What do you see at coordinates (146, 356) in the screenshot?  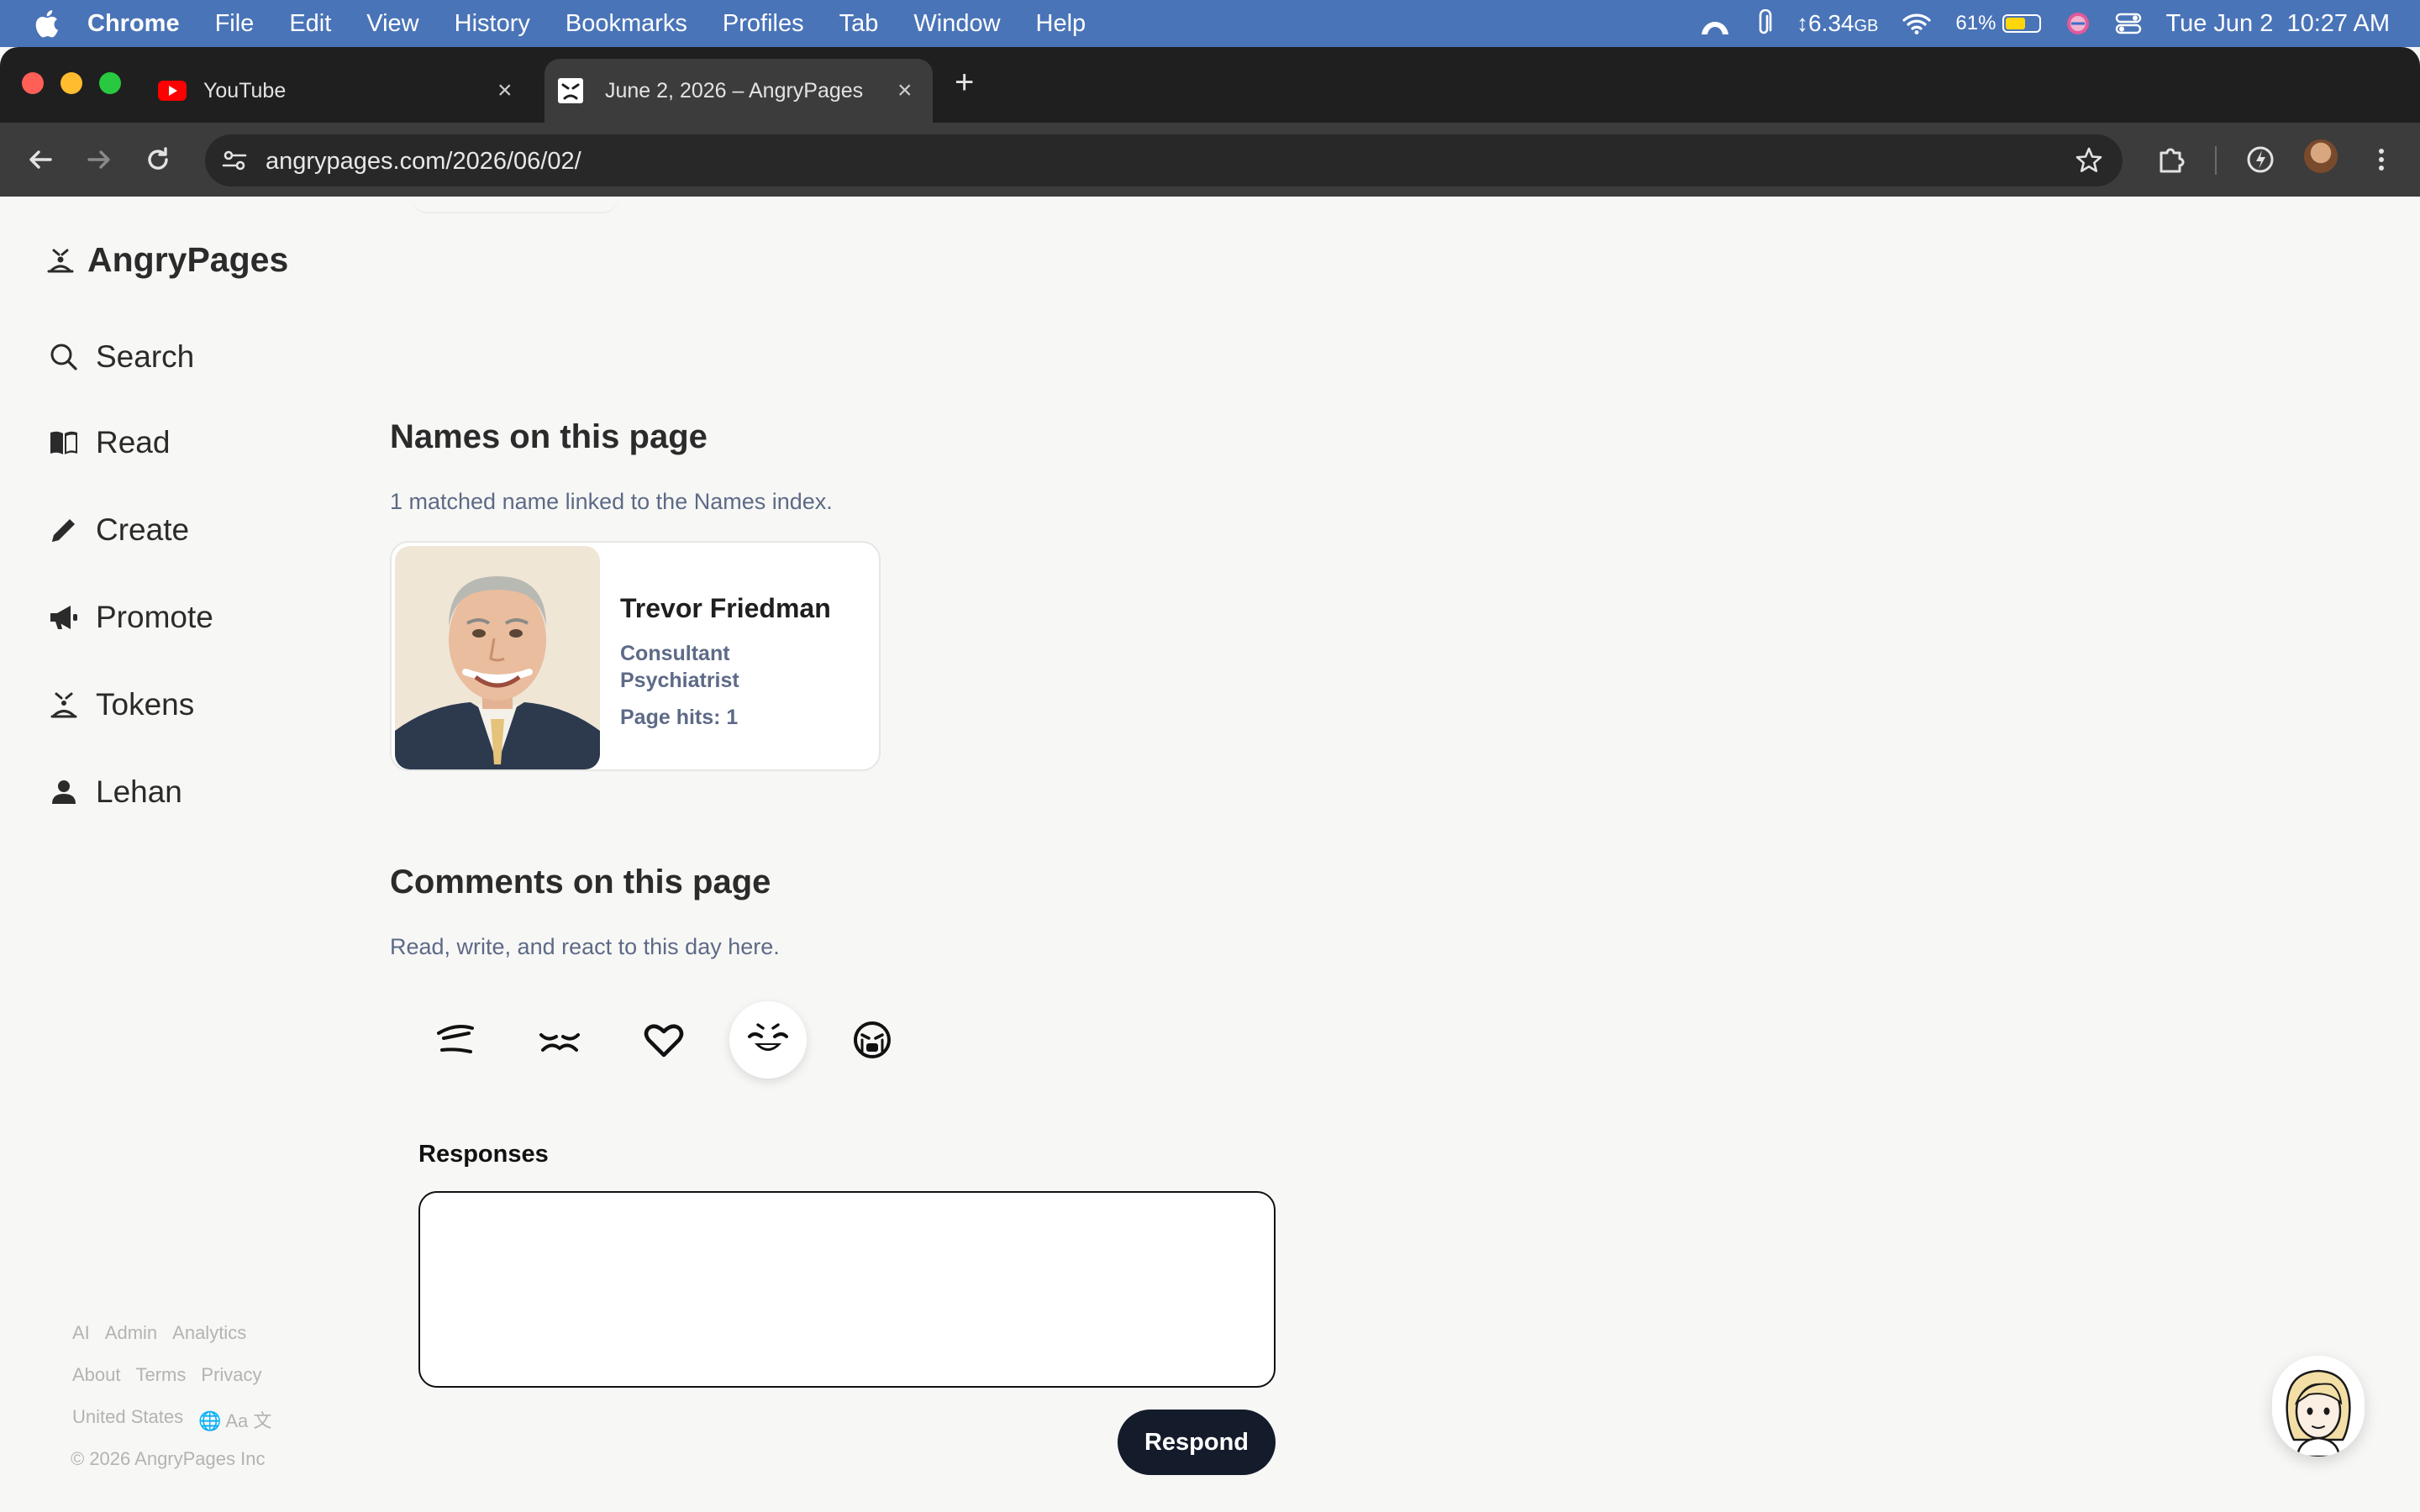 I see `sidebar-item-label: Search` at bounding box center [146, 356].